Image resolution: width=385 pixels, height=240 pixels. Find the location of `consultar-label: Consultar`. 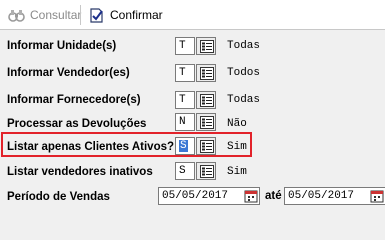

consultar-label: Consultar is located at coordinates (56, 15).